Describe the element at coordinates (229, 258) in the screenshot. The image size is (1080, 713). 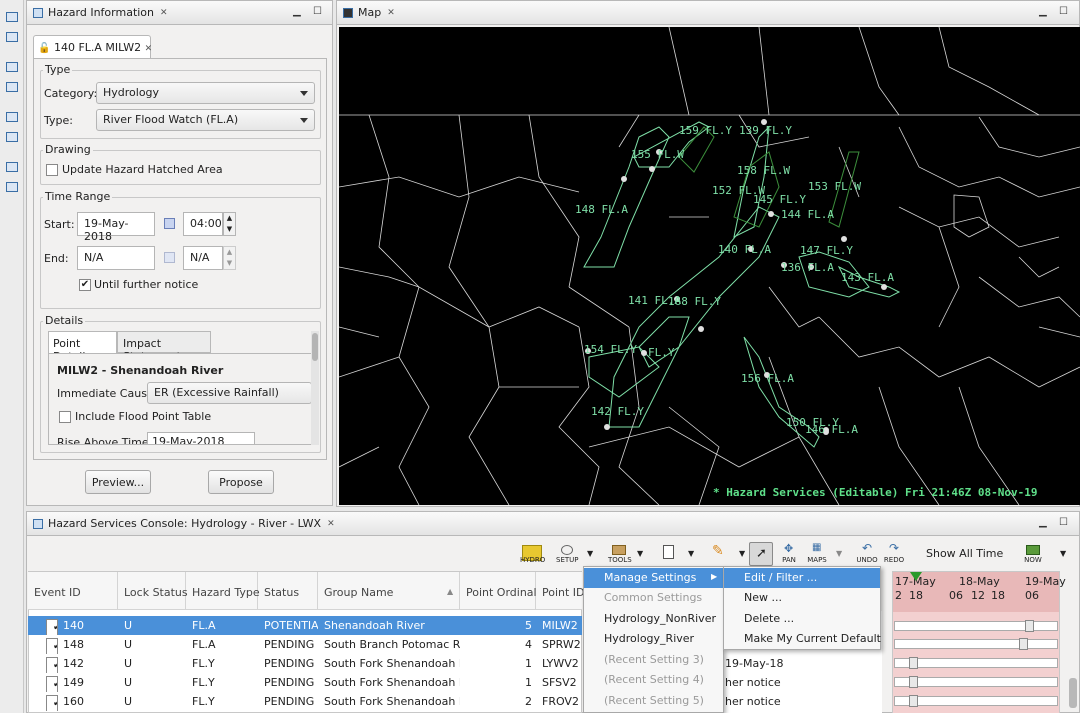
I see `end-time-spinner: ▲ ▼` at that location.